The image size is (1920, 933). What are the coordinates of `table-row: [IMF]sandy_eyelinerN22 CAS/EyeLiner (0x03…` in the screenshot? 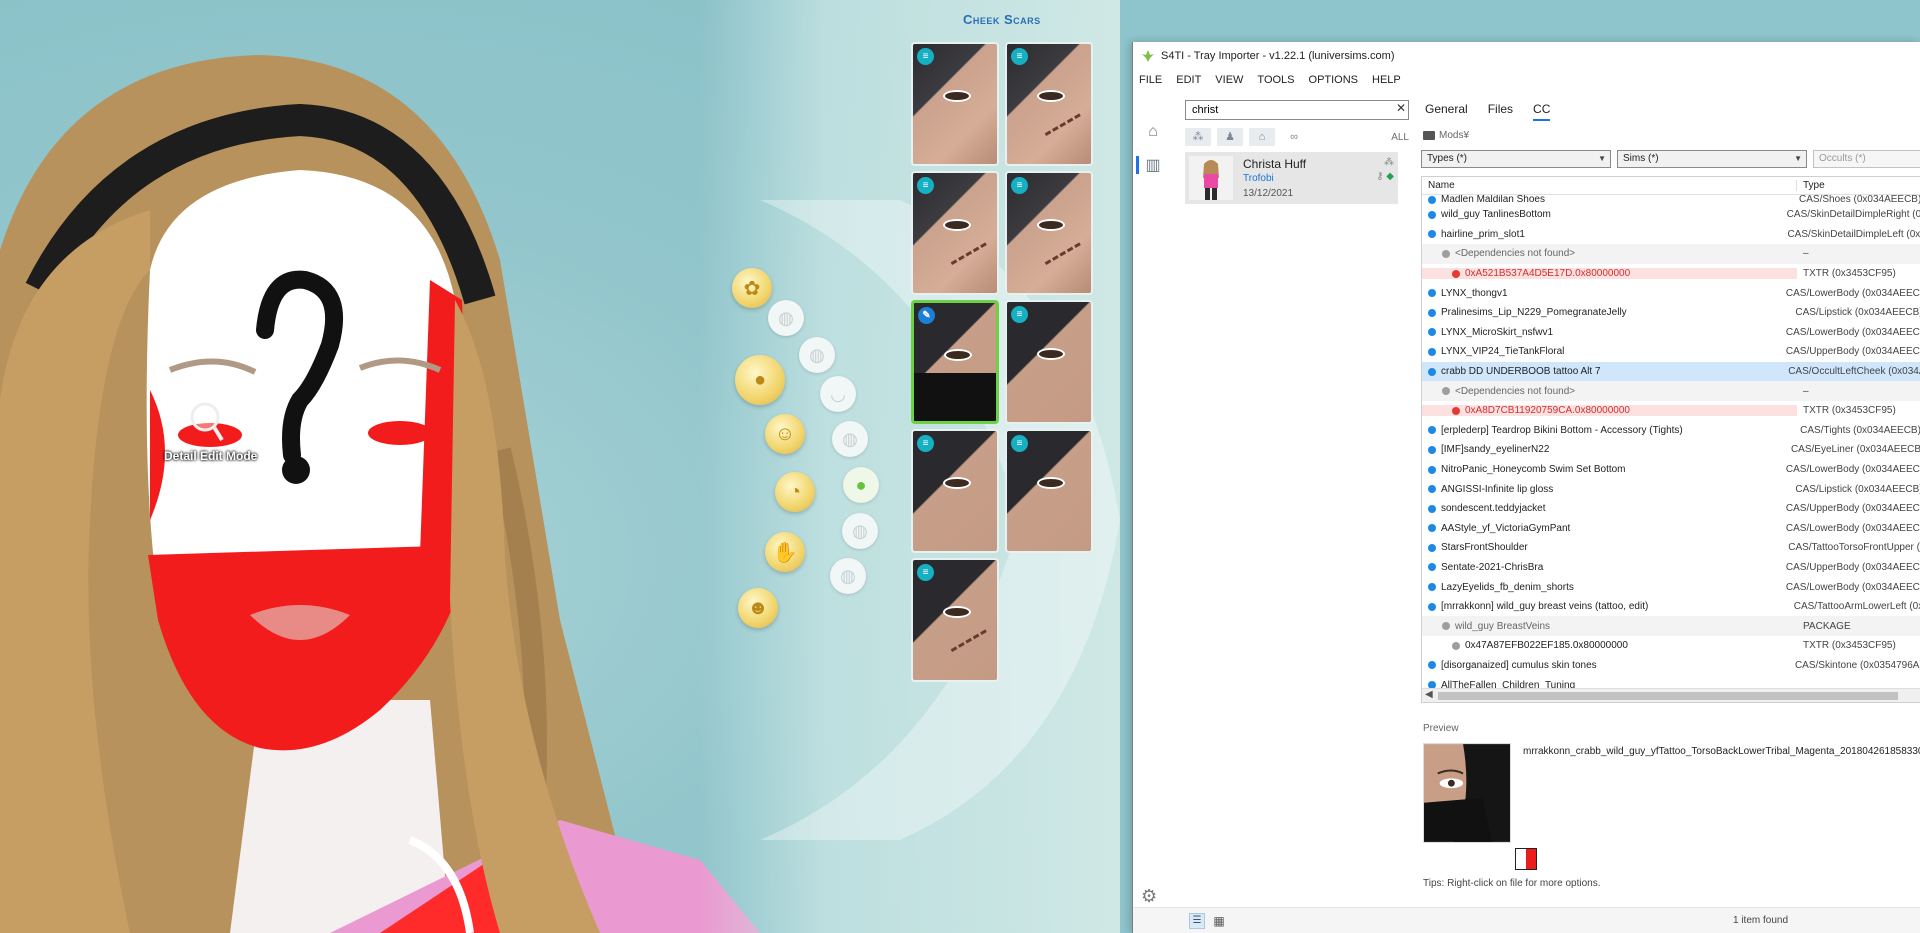 It's located at (1671, 450).